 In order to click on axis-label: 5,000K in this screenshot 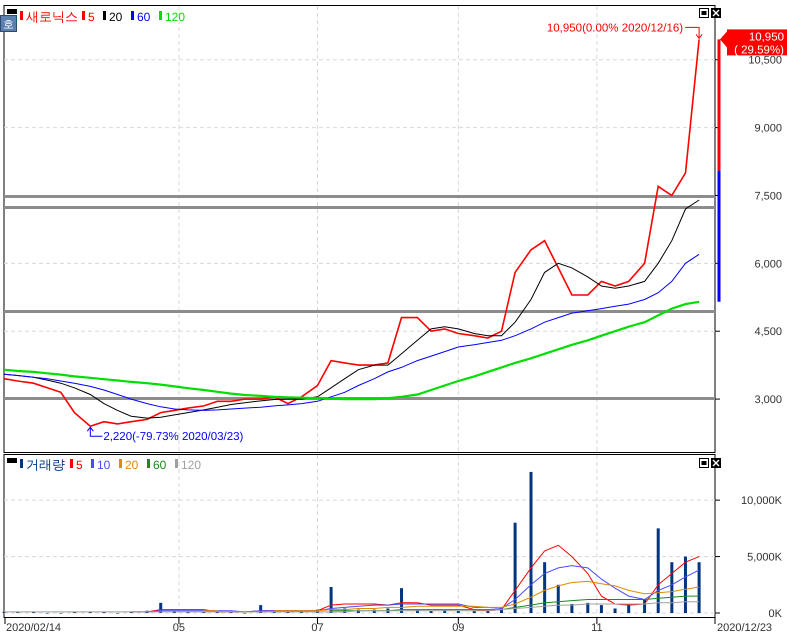, I will do `click(764, 558)`.